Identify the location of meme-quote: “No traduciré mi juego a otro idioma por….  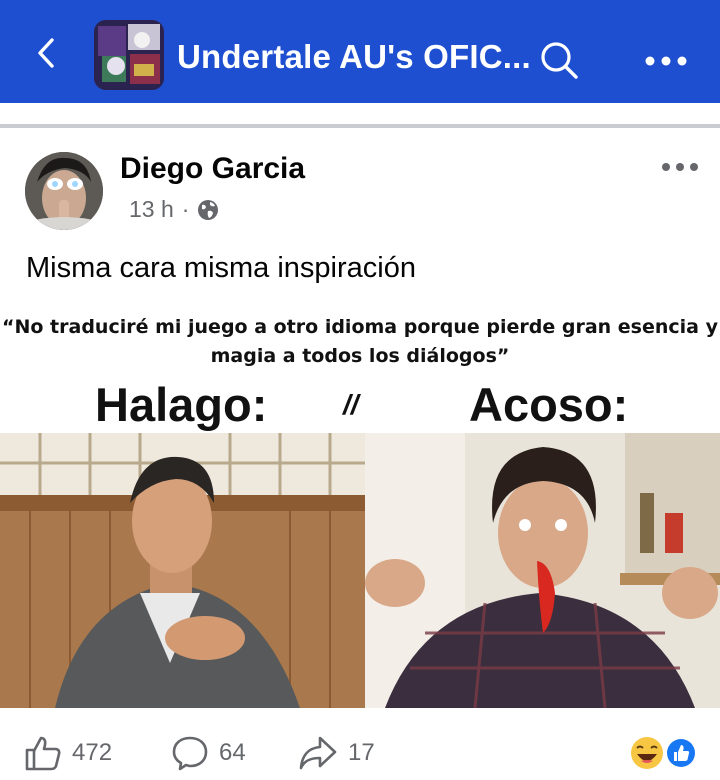
(359, 341).